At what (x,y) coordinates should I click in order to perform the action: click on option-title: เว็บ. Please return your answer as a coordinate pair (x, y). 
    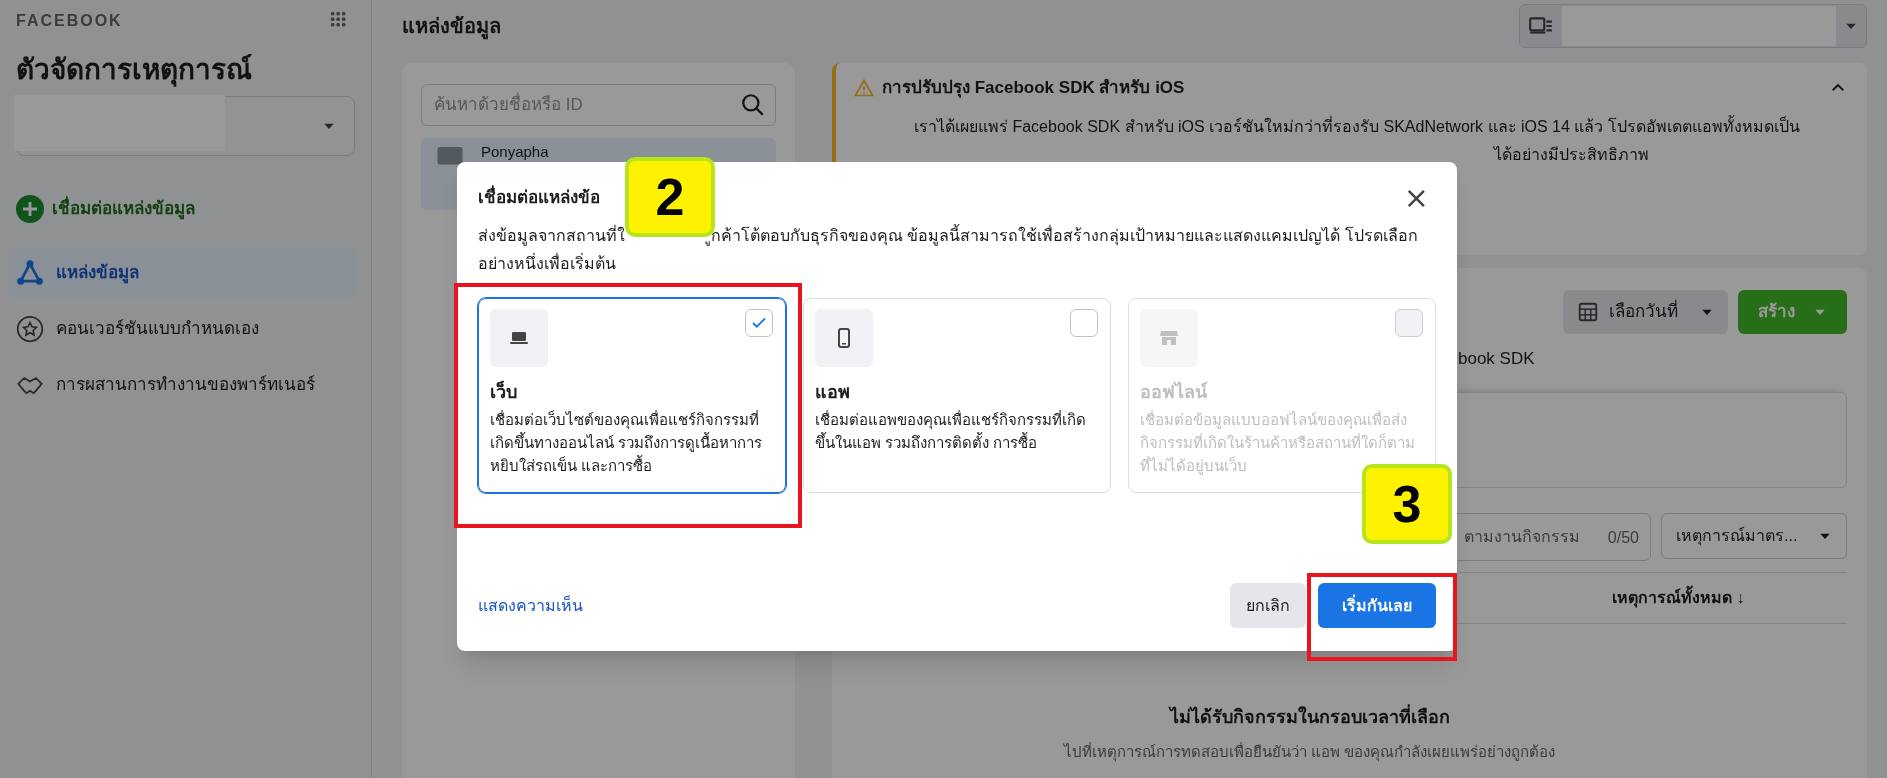
    Looking at the image, I should click on (504, 391).